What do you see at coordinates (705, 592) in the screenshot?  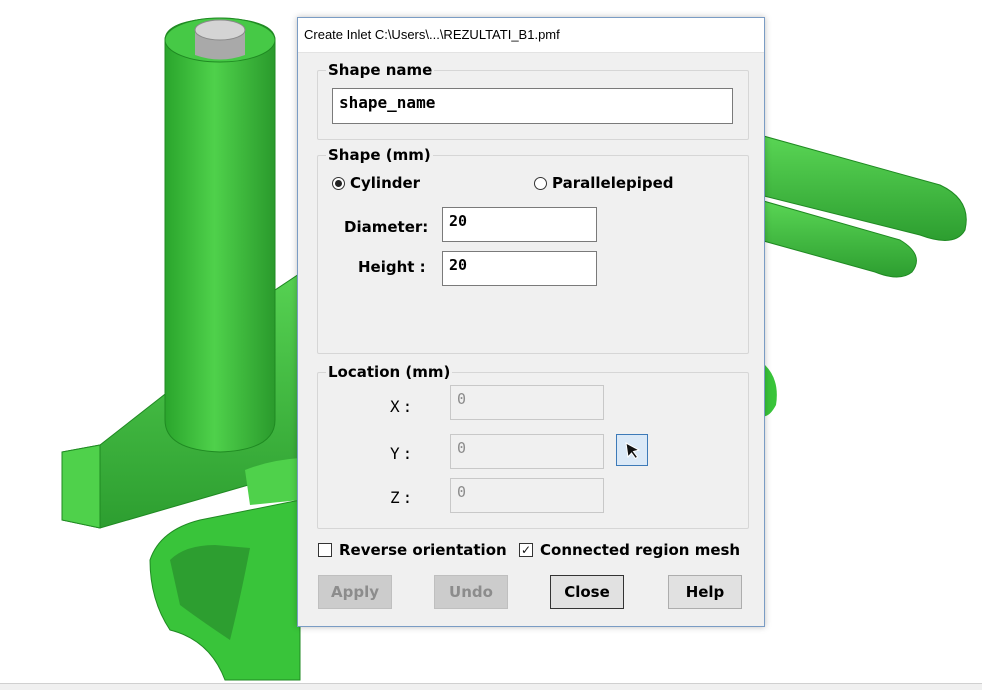 I see `help-button: Help` at bounding box center [705, 592].